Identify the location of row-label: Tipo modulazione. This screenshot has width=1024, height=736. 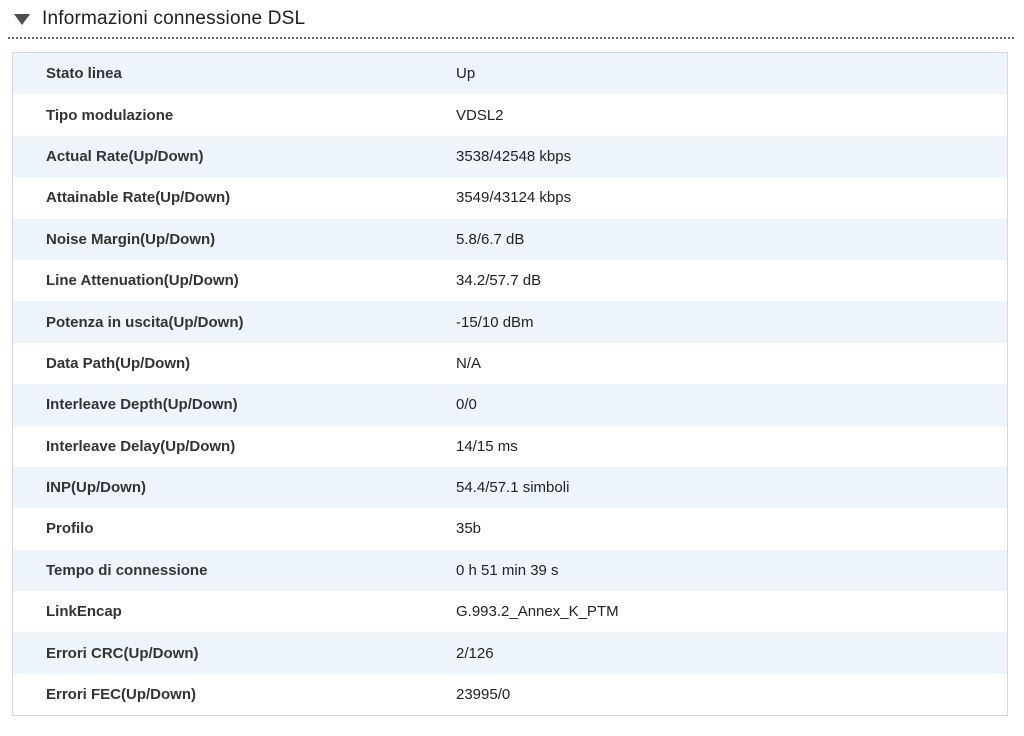
(110, 115).